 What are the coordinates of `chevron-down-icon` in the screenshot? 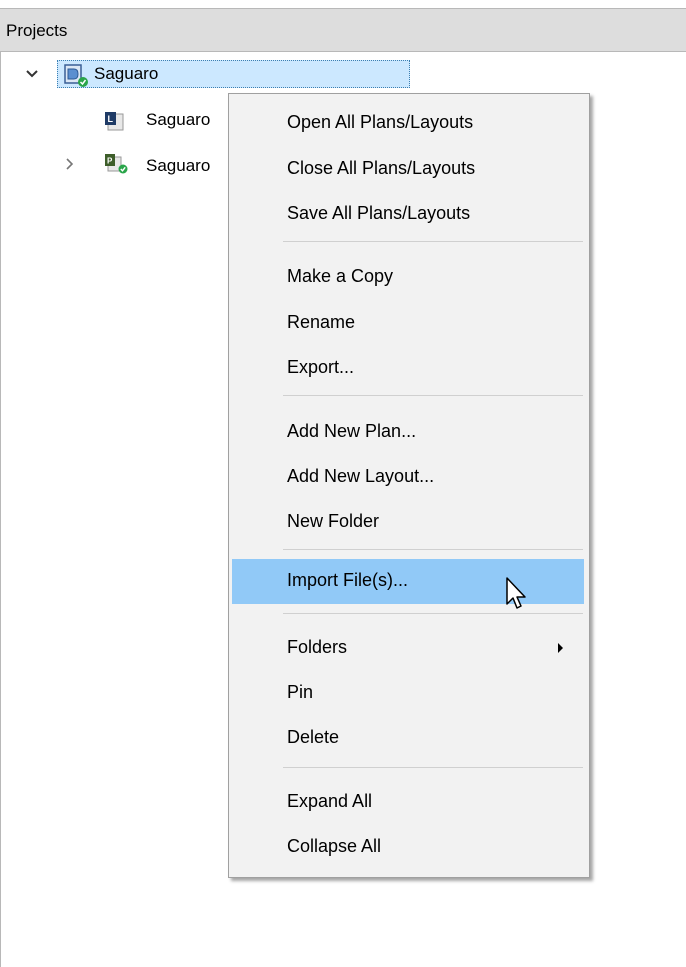 It's located at (32, 74).